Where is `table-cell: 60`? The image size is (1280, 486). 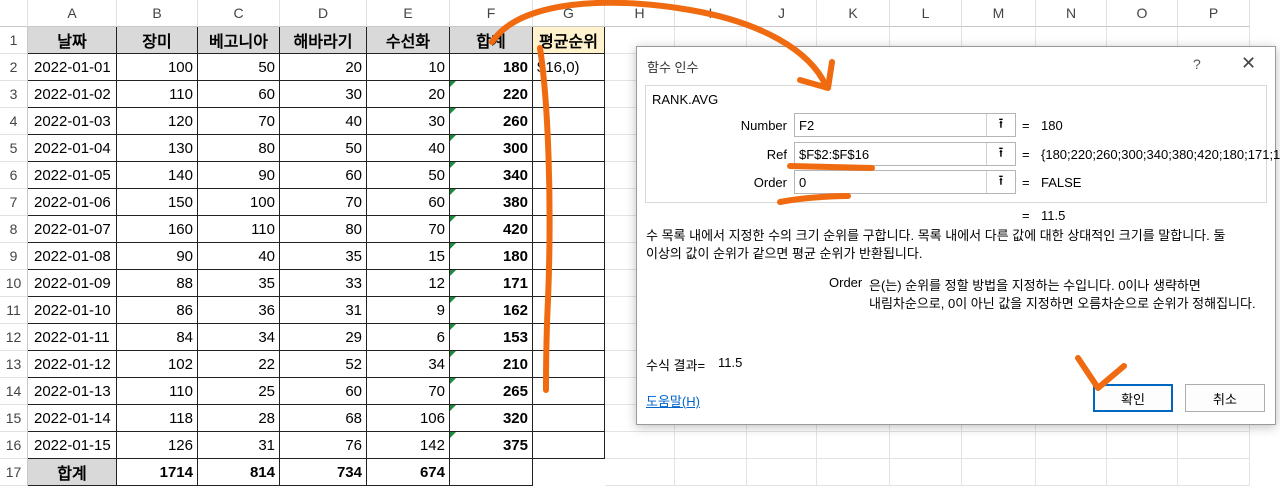
table-cell: 60 is located at coordinates (408, 202).